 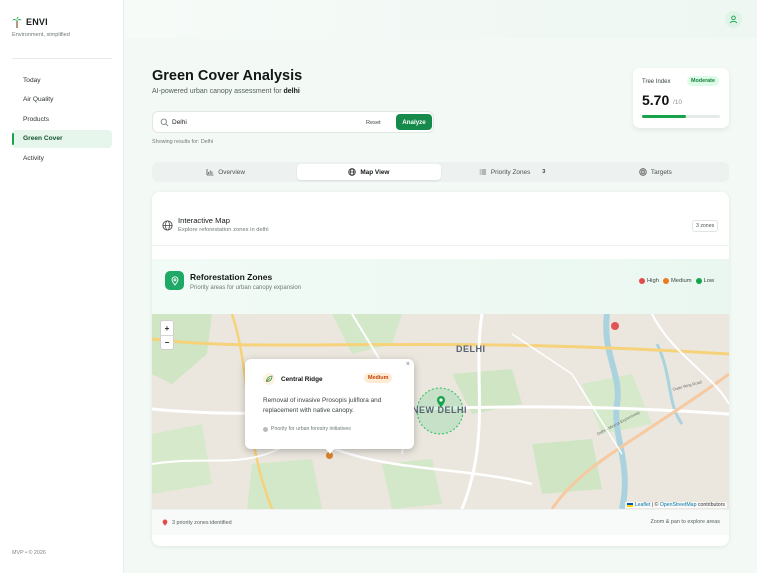 What do you see at coordinates (29, 553) in the screenshot?
I see `sidebar-footer: MVP • © 2026` at bounding box center [29, 553].